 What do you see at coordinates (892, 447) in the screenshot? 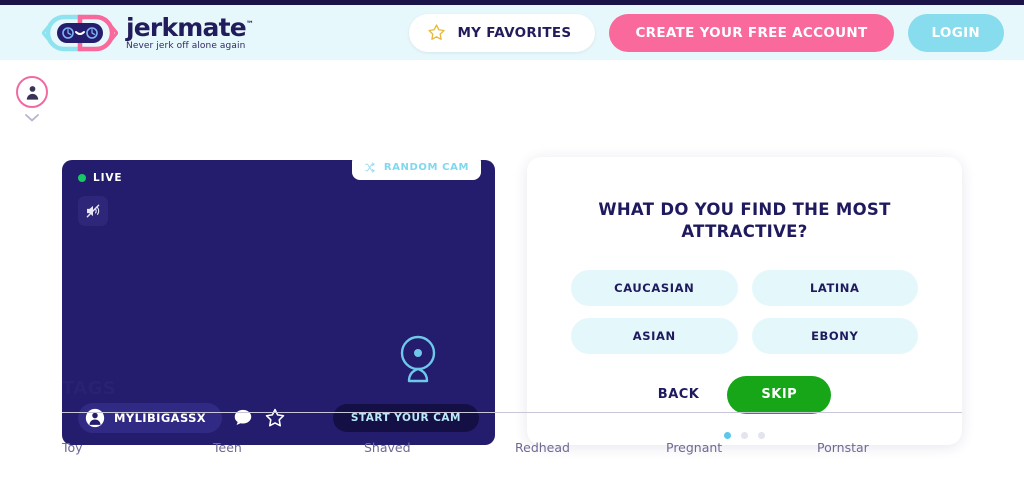
I see `tag-item-pornstar: Pornstar` at bounding box center [892, 447].